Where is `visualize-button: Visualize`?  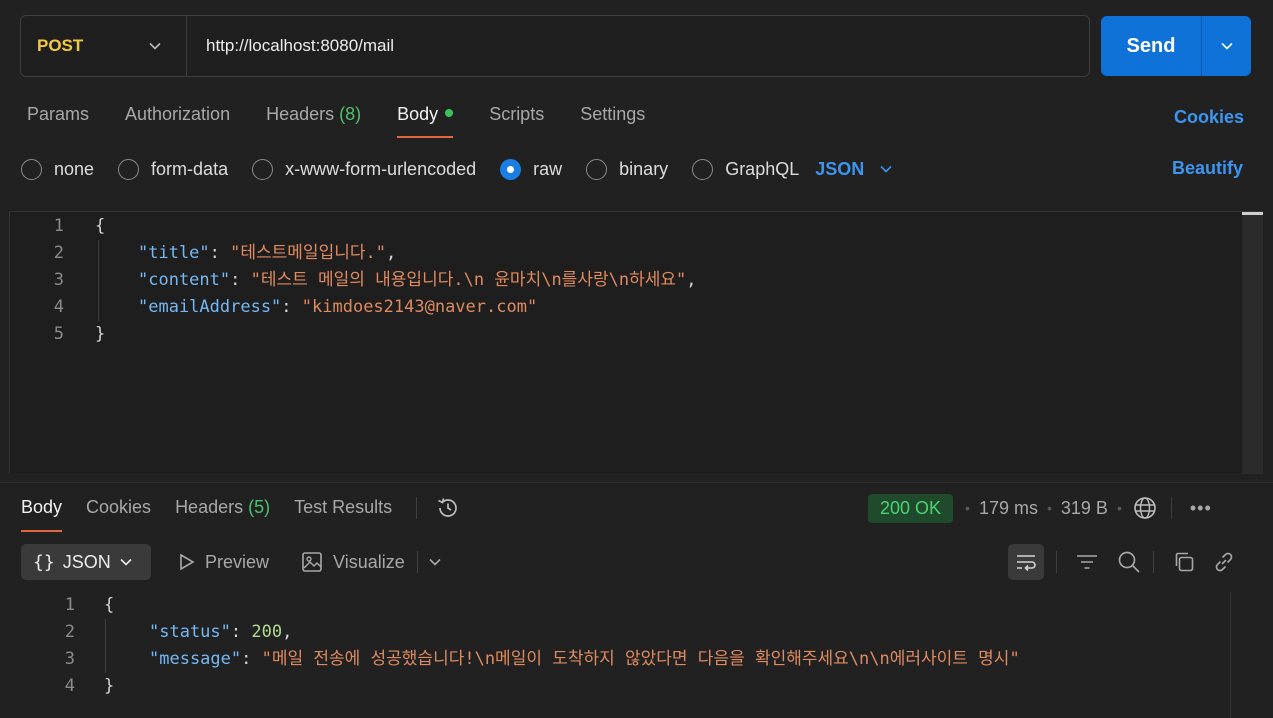
visualize-button: Visualize is located at coordinates (353, 562).